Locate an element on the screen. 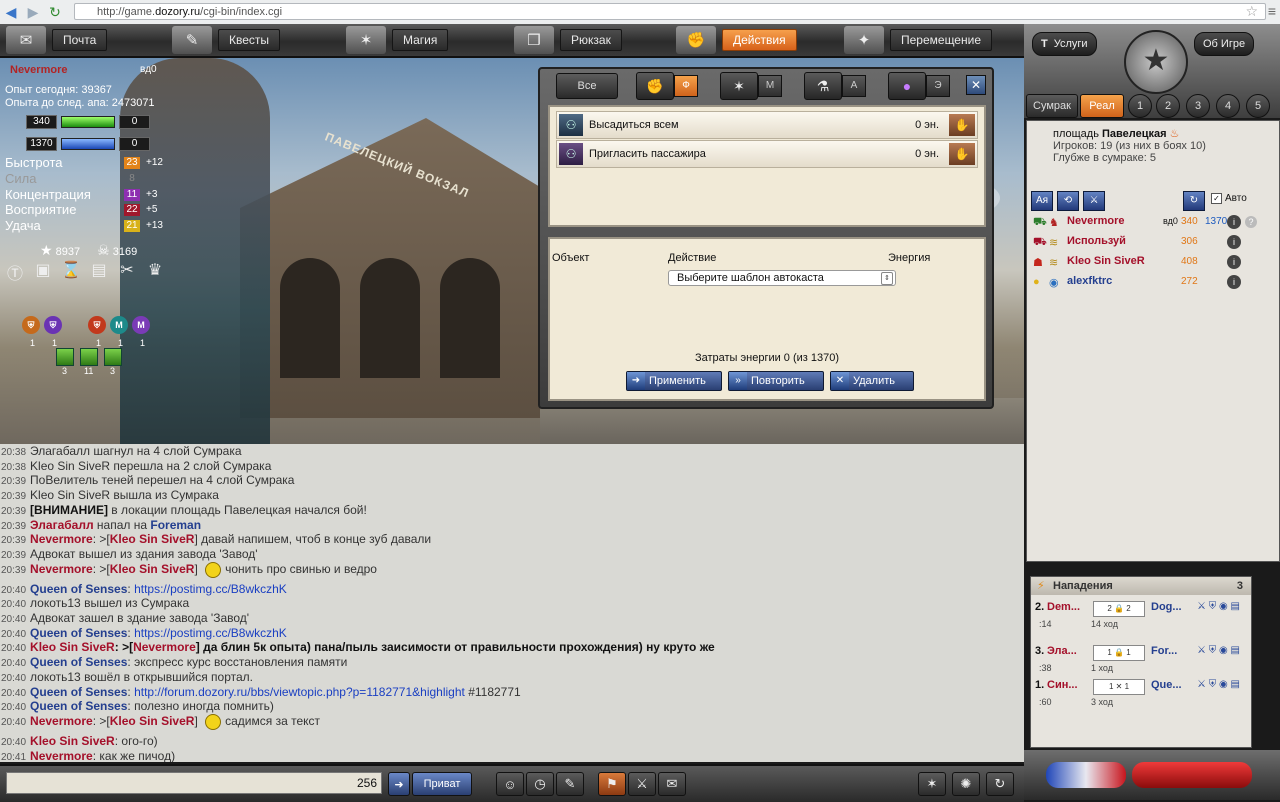 This screenshot has height=802, width=1280. player-name: Используй is located at coordinates (1096, 241).